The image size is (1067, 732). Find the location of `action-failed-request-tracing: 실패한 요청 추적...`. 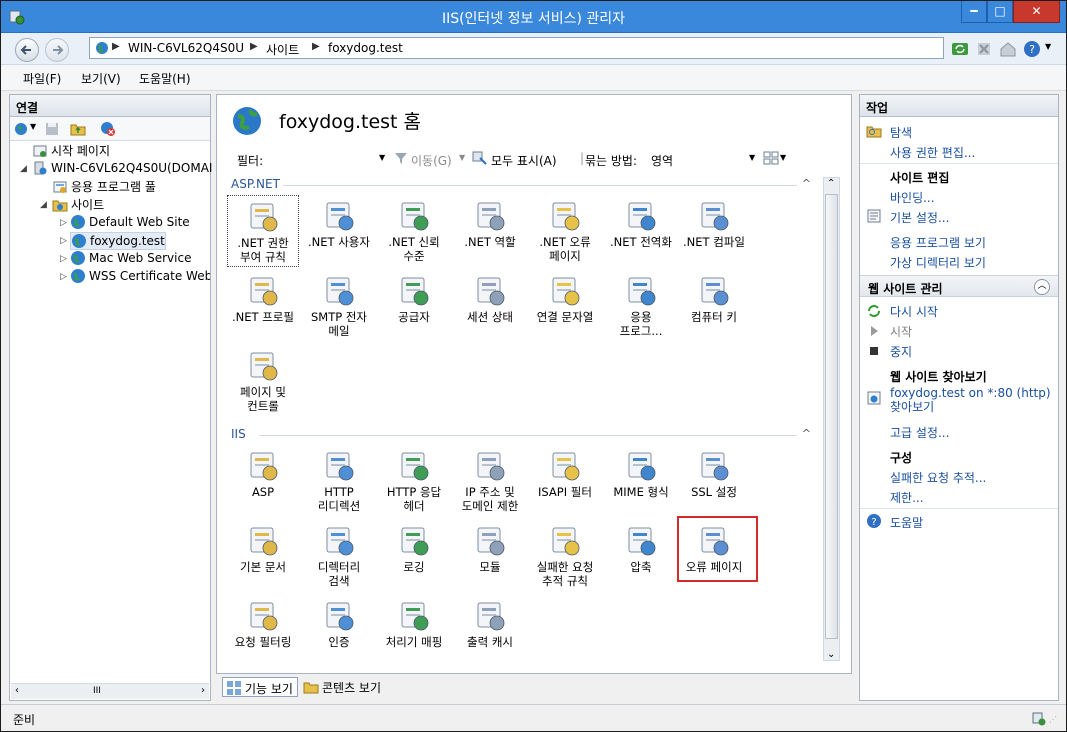

action-failed-request-tracing: 실패한 요청 추적... is located at coordinates (938, 477).